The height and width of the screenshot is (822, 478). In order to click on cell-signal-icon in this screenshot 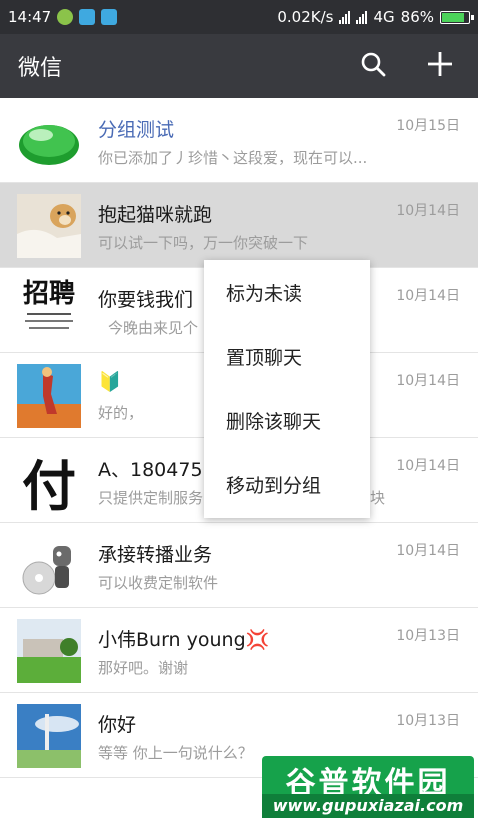, I will do `click(362, 17)`.